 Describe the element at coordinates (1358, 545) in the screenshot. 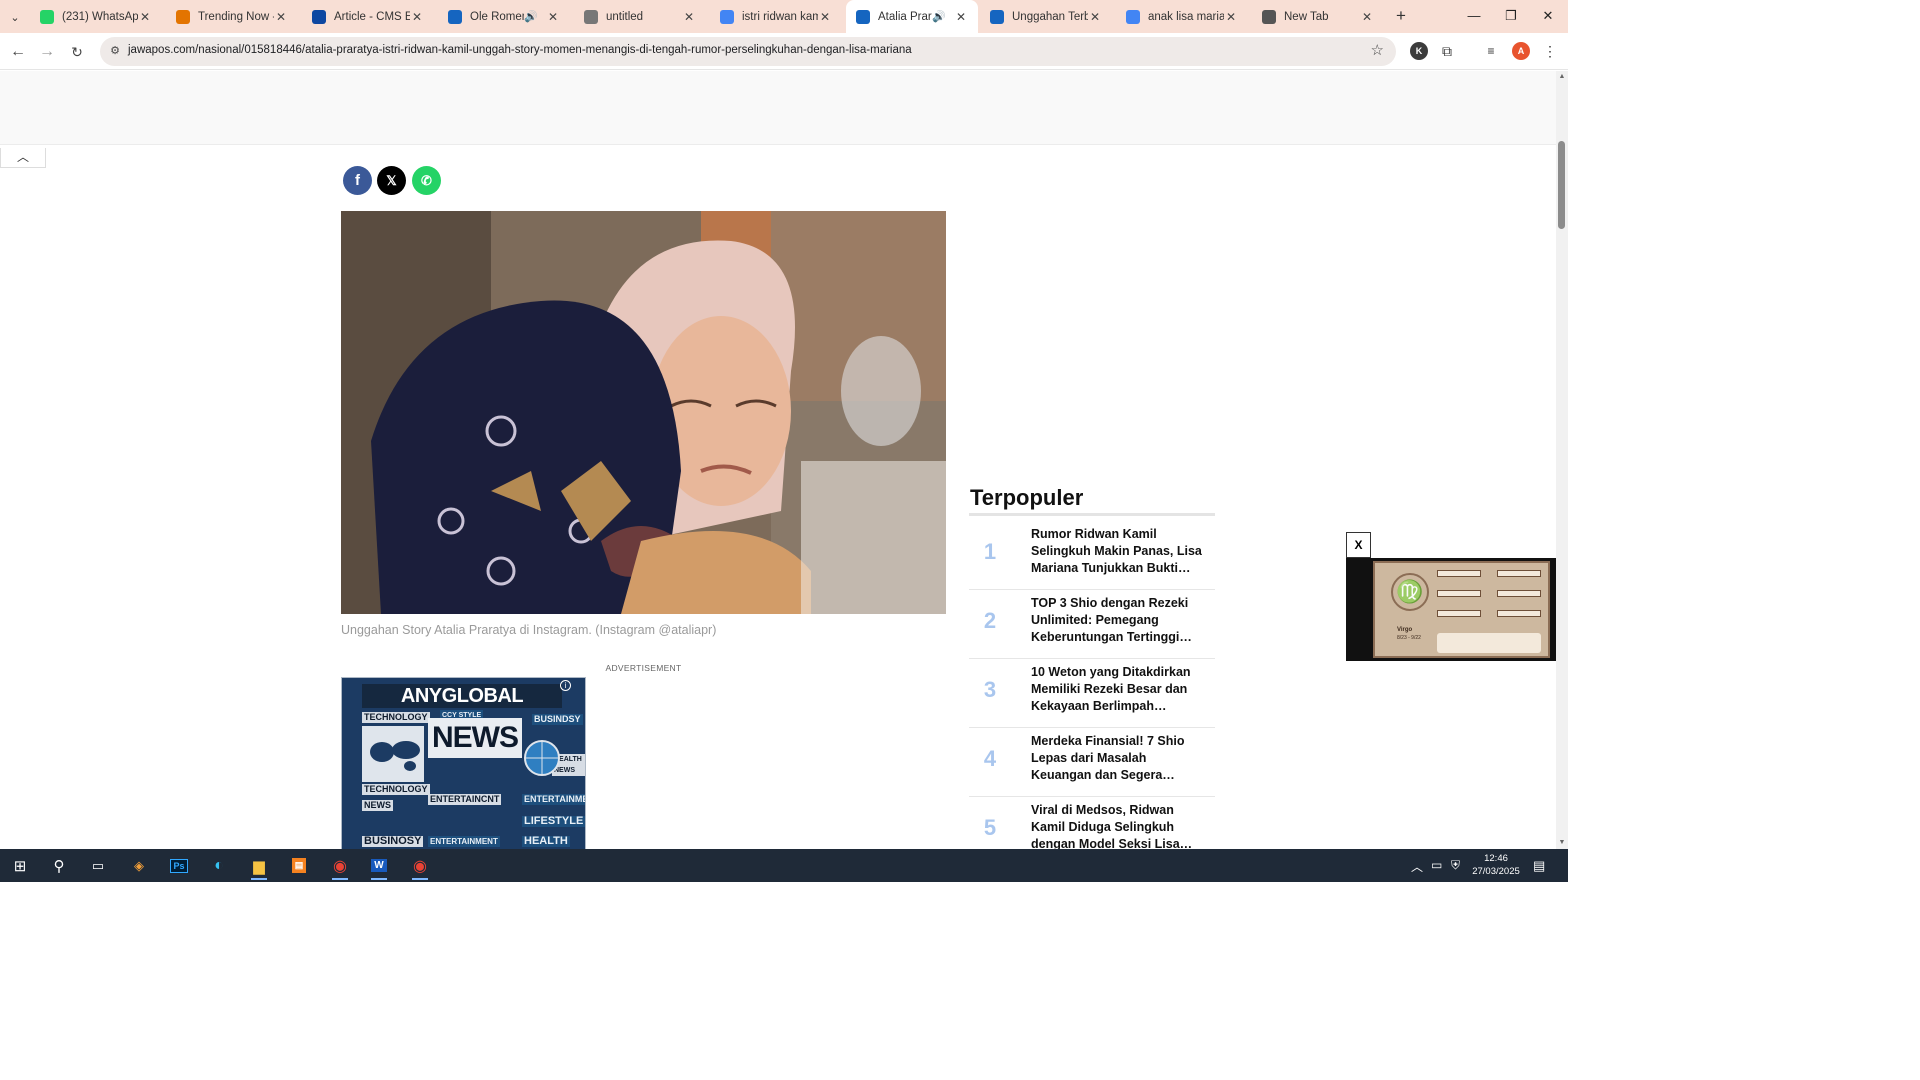

I see `floating-ad-close-button: X` at that location.